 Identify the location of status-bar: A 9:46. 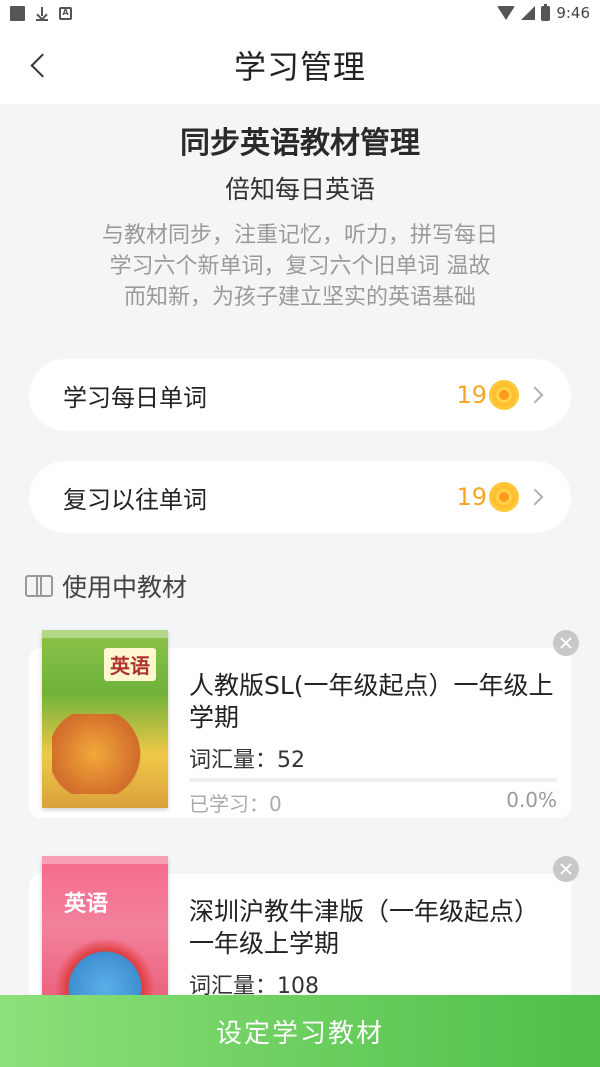
(300, 13).